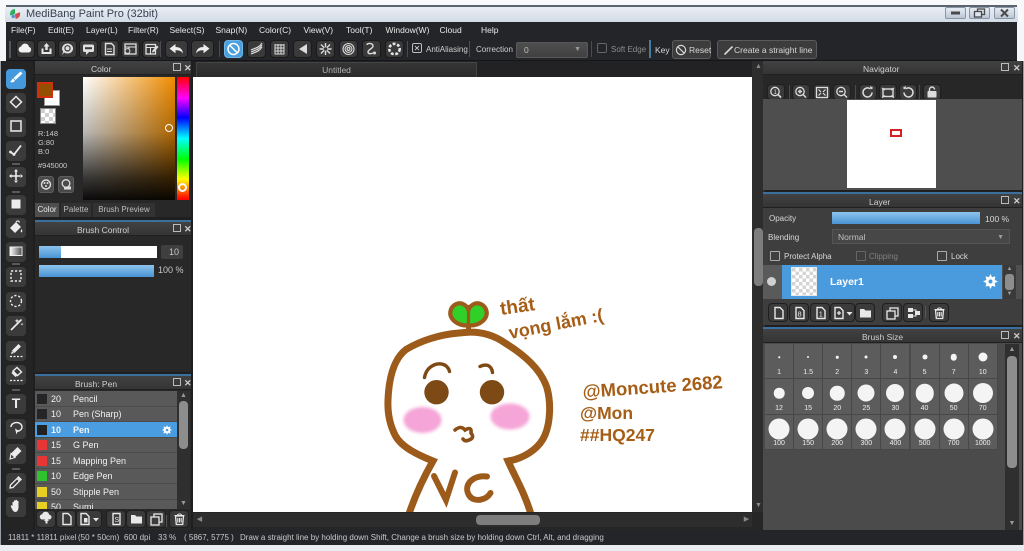 This screenshot has width=1024, height=551. Describe the element at coordinates (606, 413) in the screenshot. I see `svg-text: @Mon` at that location.